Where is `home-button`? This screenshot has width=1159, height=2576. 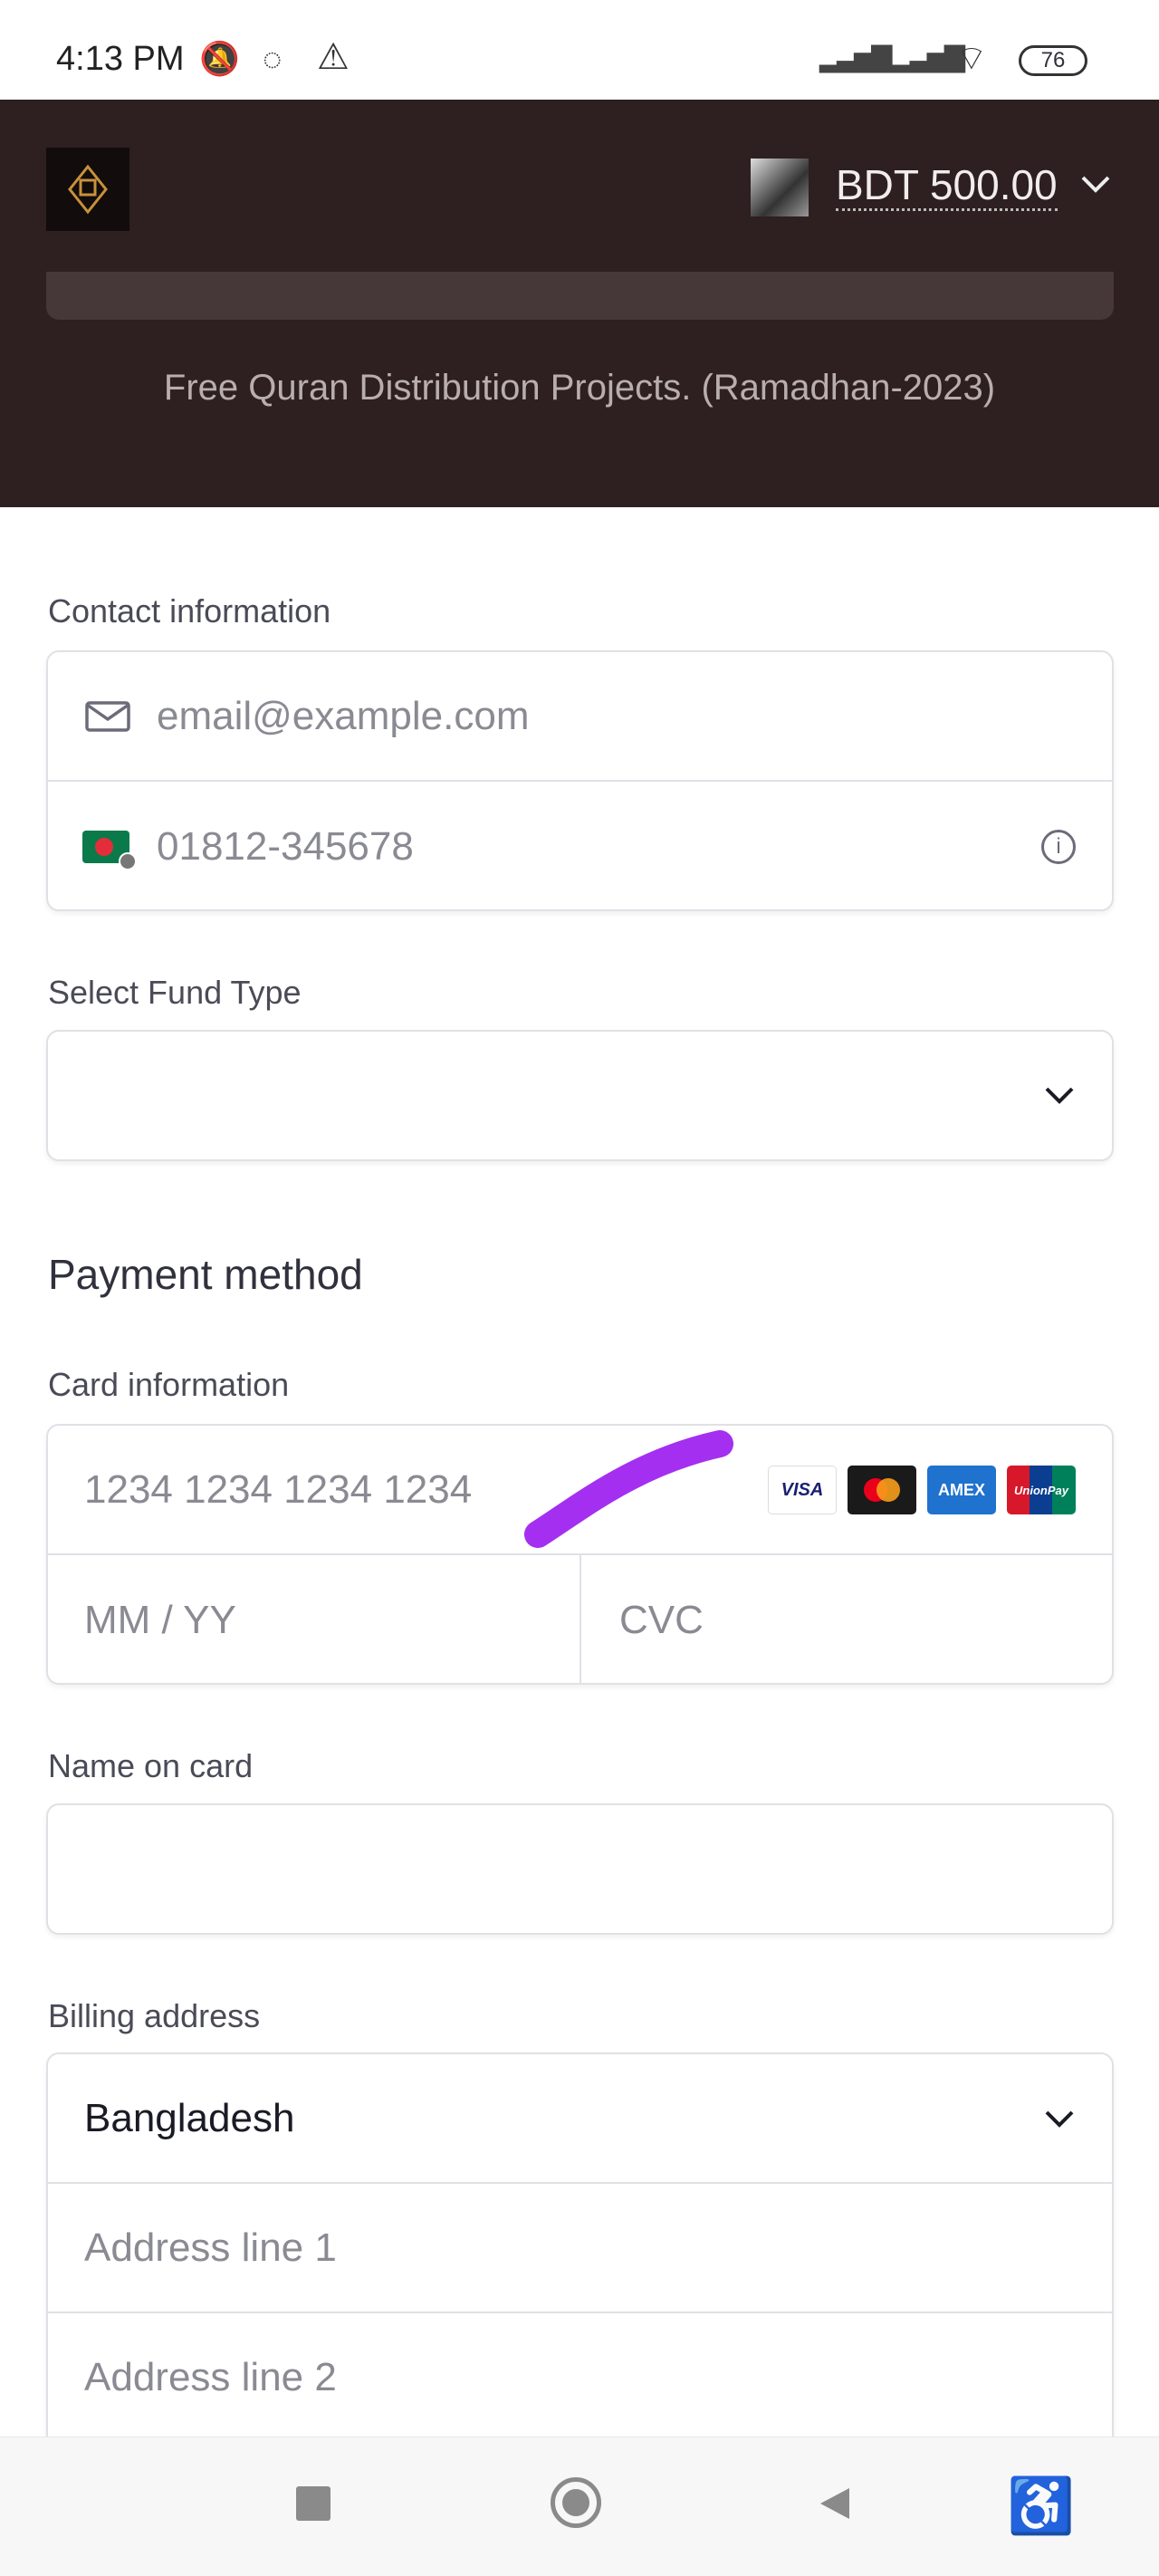
home-button is located at coordinates (576, 2502).